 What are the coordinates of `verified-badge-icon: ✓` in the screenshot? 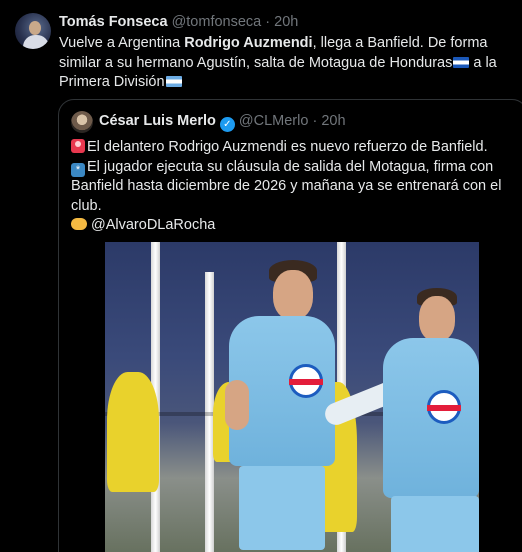 It's located at (227, 124).